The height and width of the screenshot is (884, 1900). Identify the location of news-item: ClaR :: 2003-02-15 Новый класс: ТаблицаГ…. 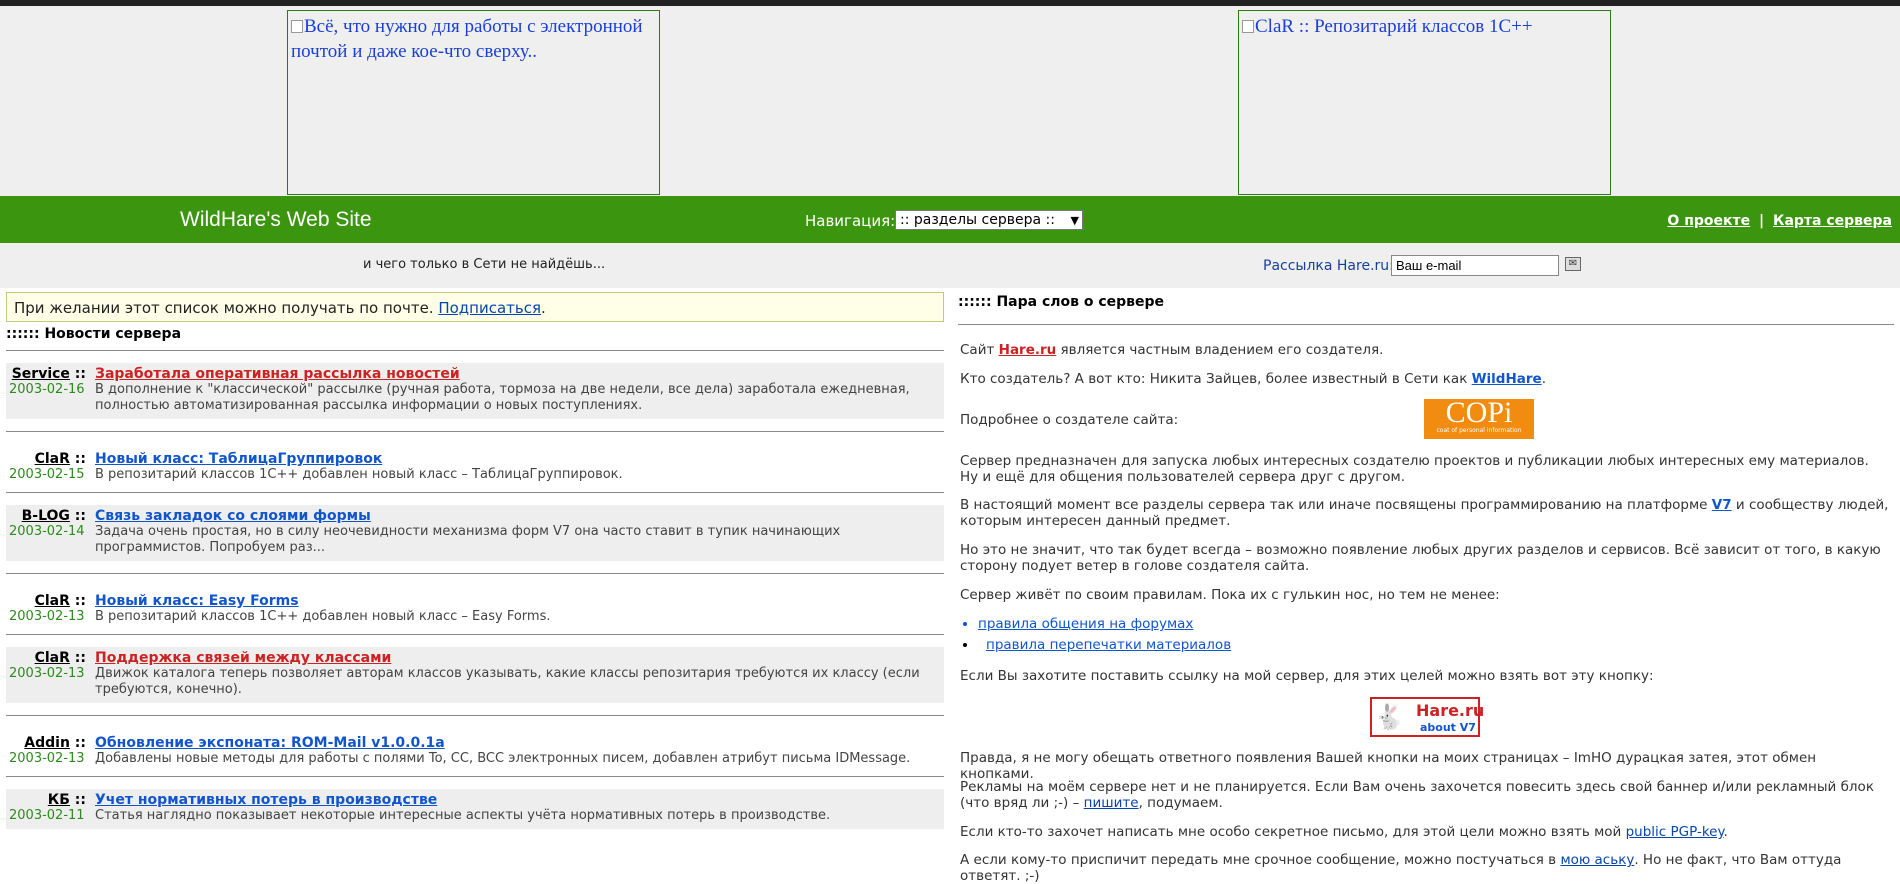
(475, 467).